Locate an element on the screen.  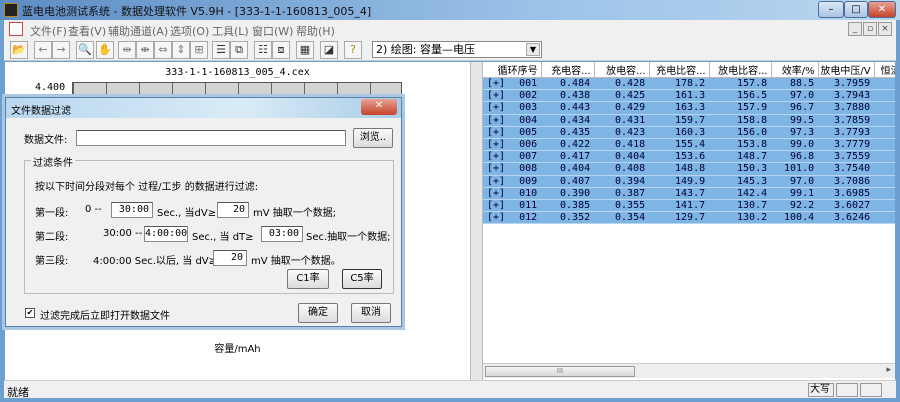
menu-aux: 辅助通道(A) is located at coordinates (138, 31).